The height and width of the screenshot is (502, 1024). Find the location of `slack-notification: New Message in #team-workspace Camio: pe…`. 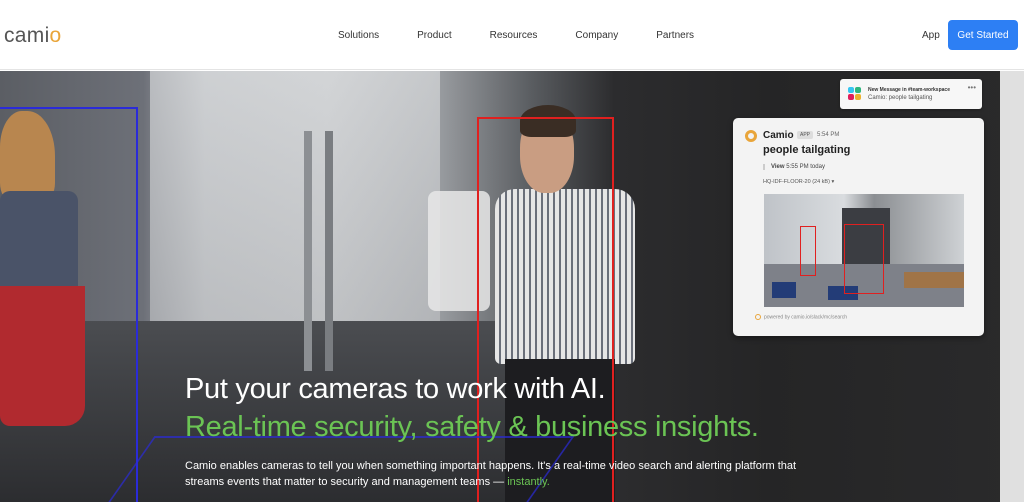

slack-notification: New Message in #team-workspace Camio: pe… is located at coordinates (911, 94).